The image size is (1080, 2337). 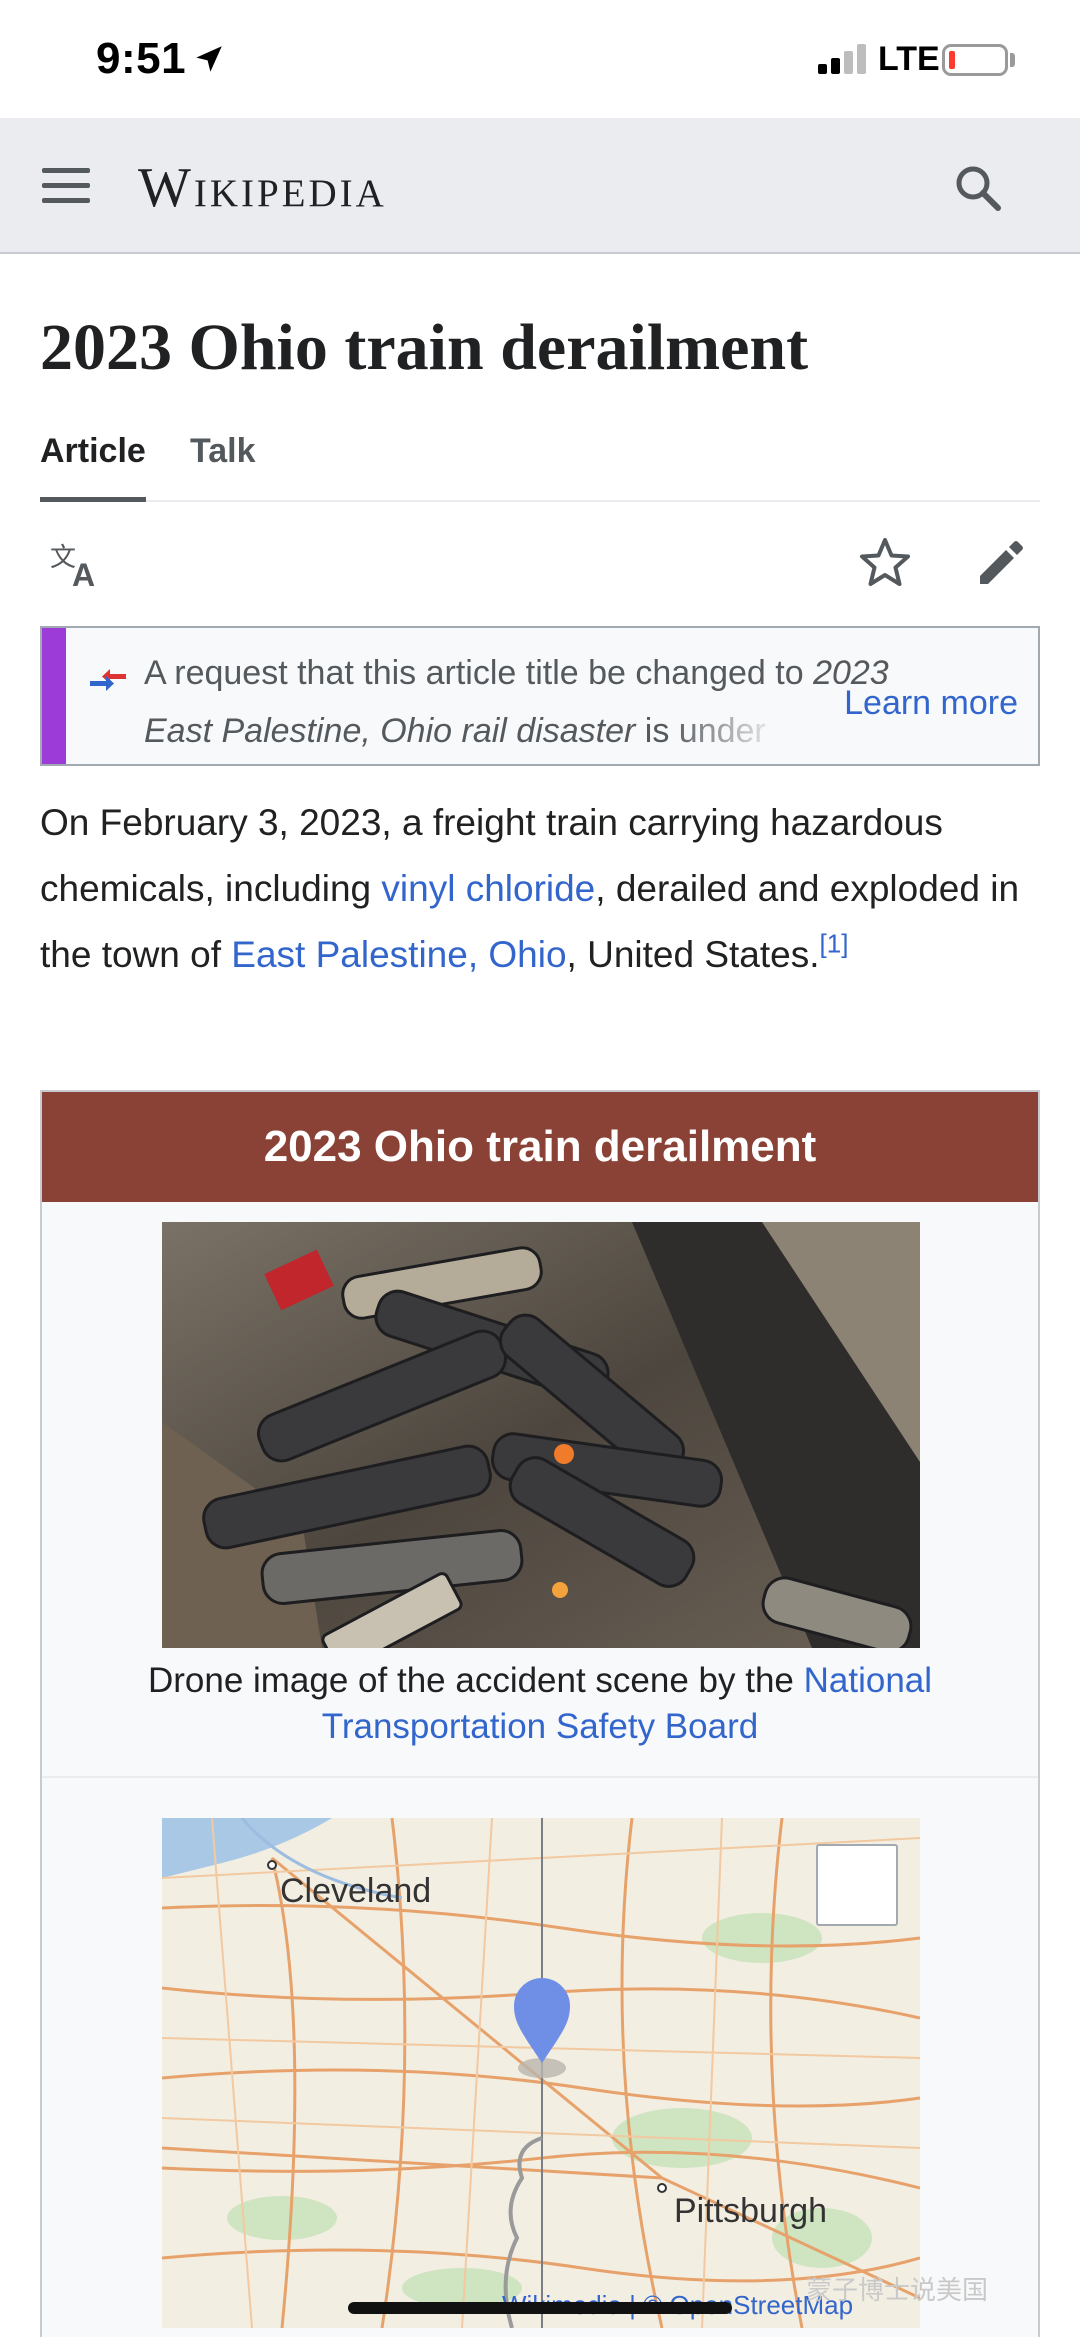 I want to click on map-fullscreen-toggle, so click(x=857, y=1885).